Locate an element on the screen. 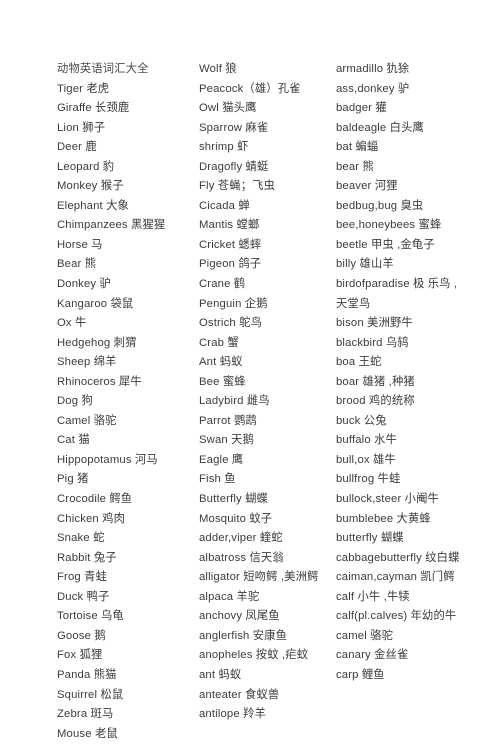  vocabulary-entry: Crane 鹤 is located at coordinates (222, 284).